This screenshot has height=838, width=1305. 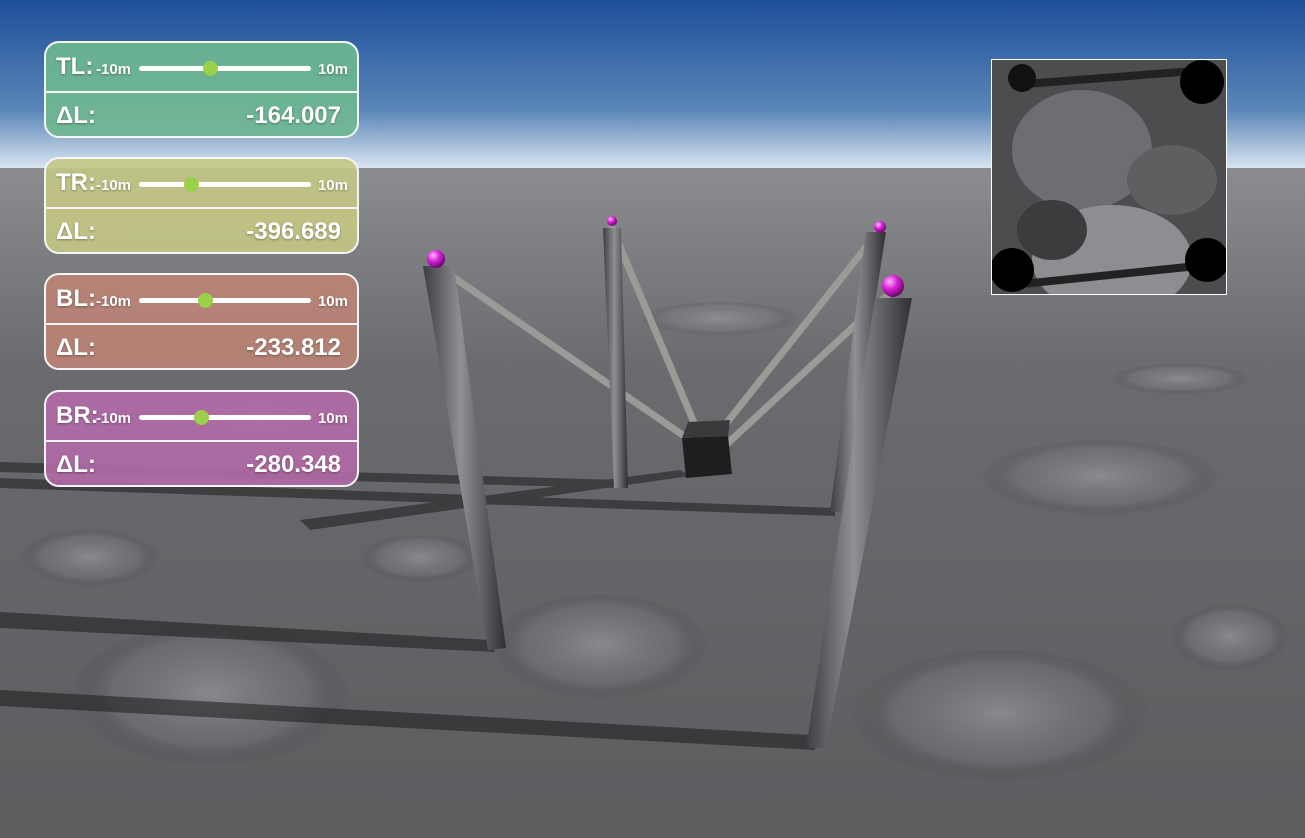 I want to click on cable-slider-row: TR: -10m 10m, so click(x=201, y=183).